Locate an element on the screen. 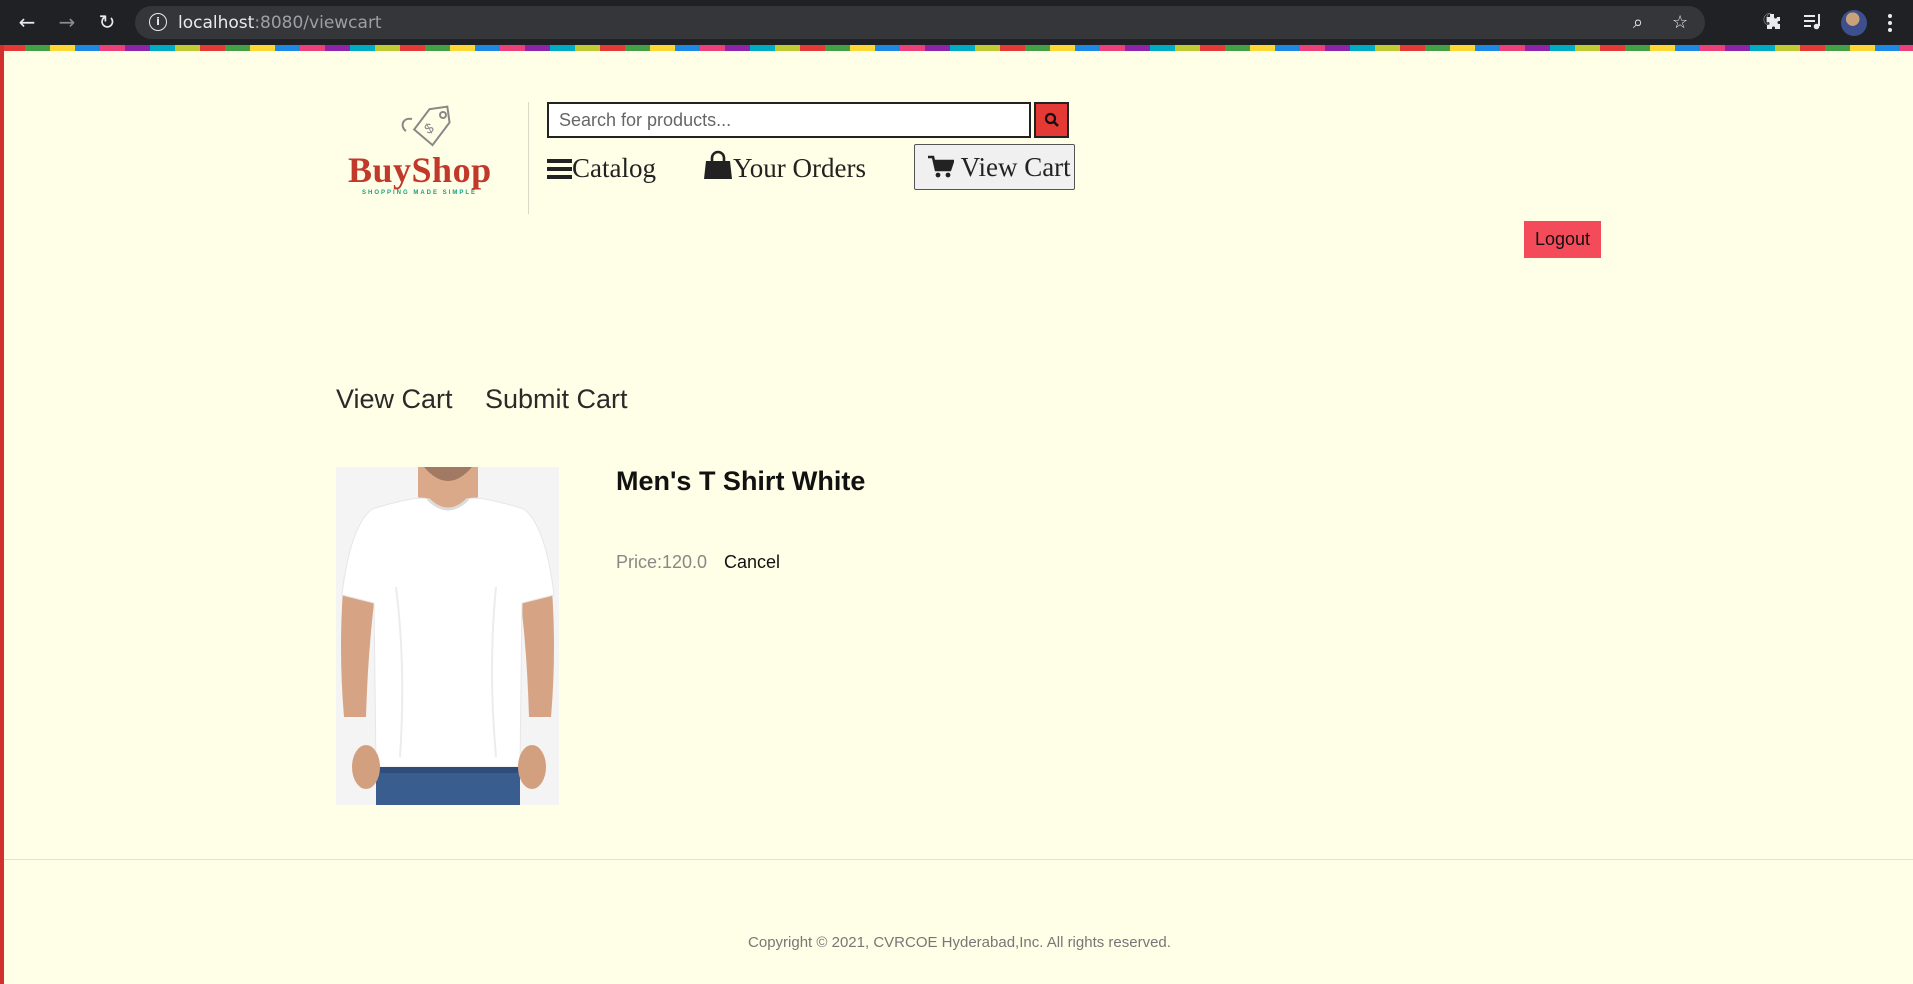 Image resolution: width=1913 pixels, height=984 pixels. tab-view-cart: View Cart is located at coordinates (394, 399).